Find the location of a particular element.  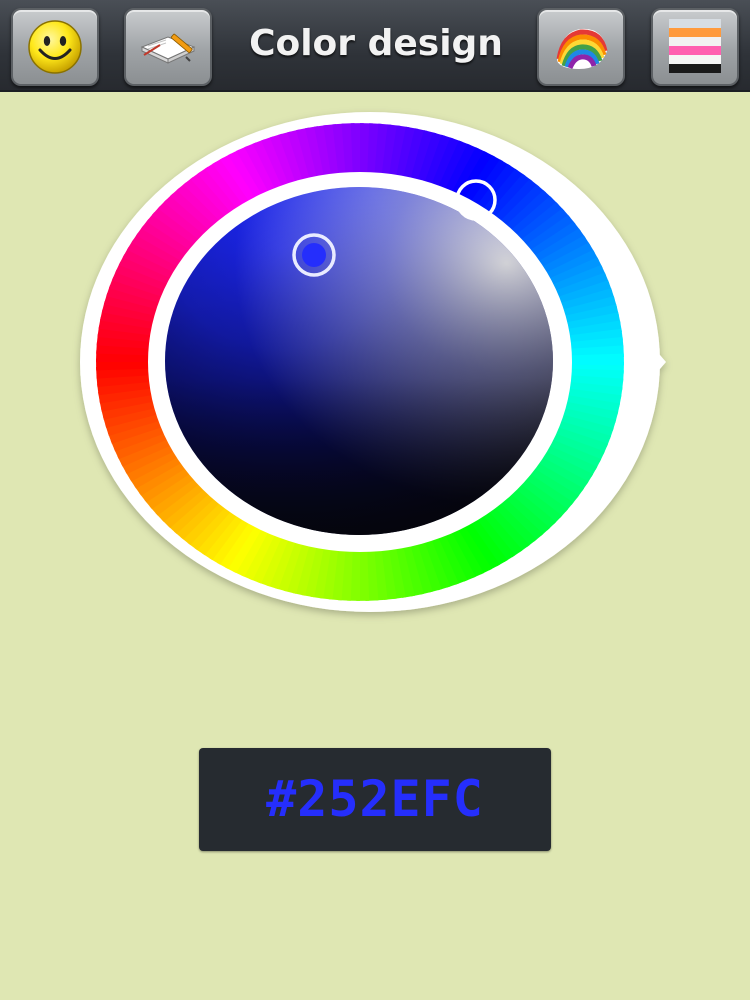

notebook-button is located at coordinates (168, 47).